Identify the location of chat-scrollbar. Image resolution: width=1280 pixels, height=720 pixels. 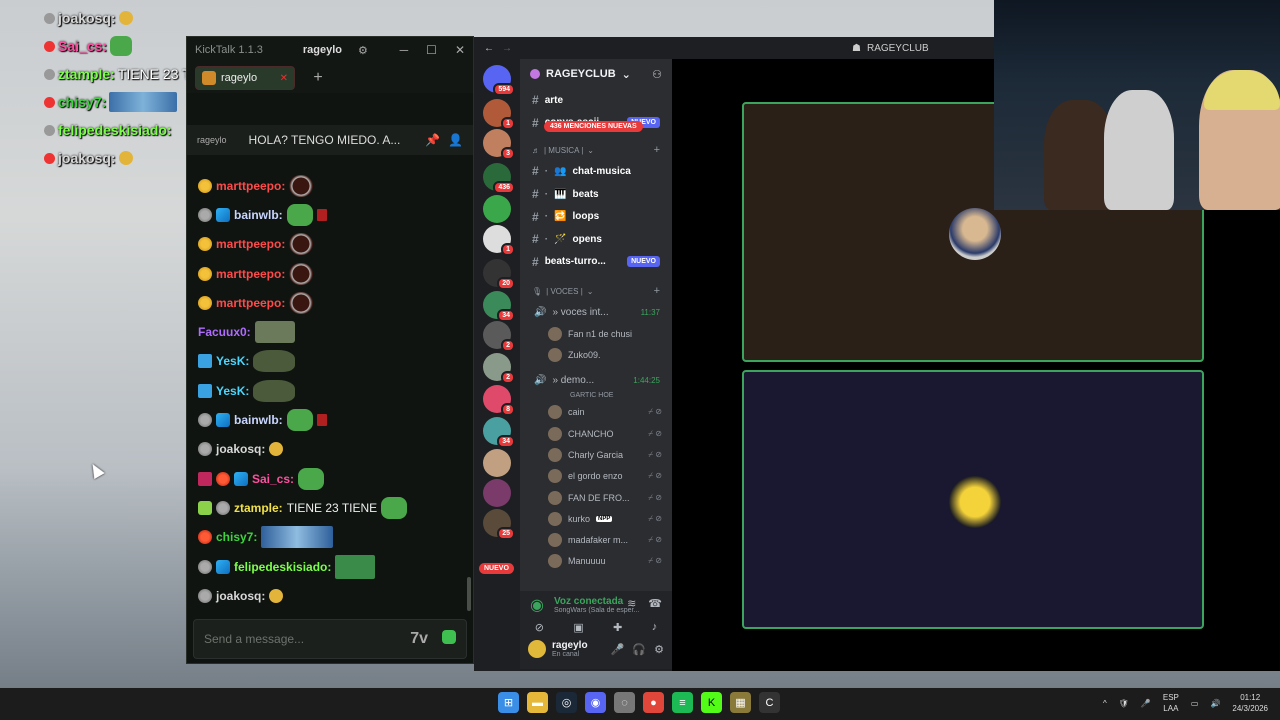
(469, 594).